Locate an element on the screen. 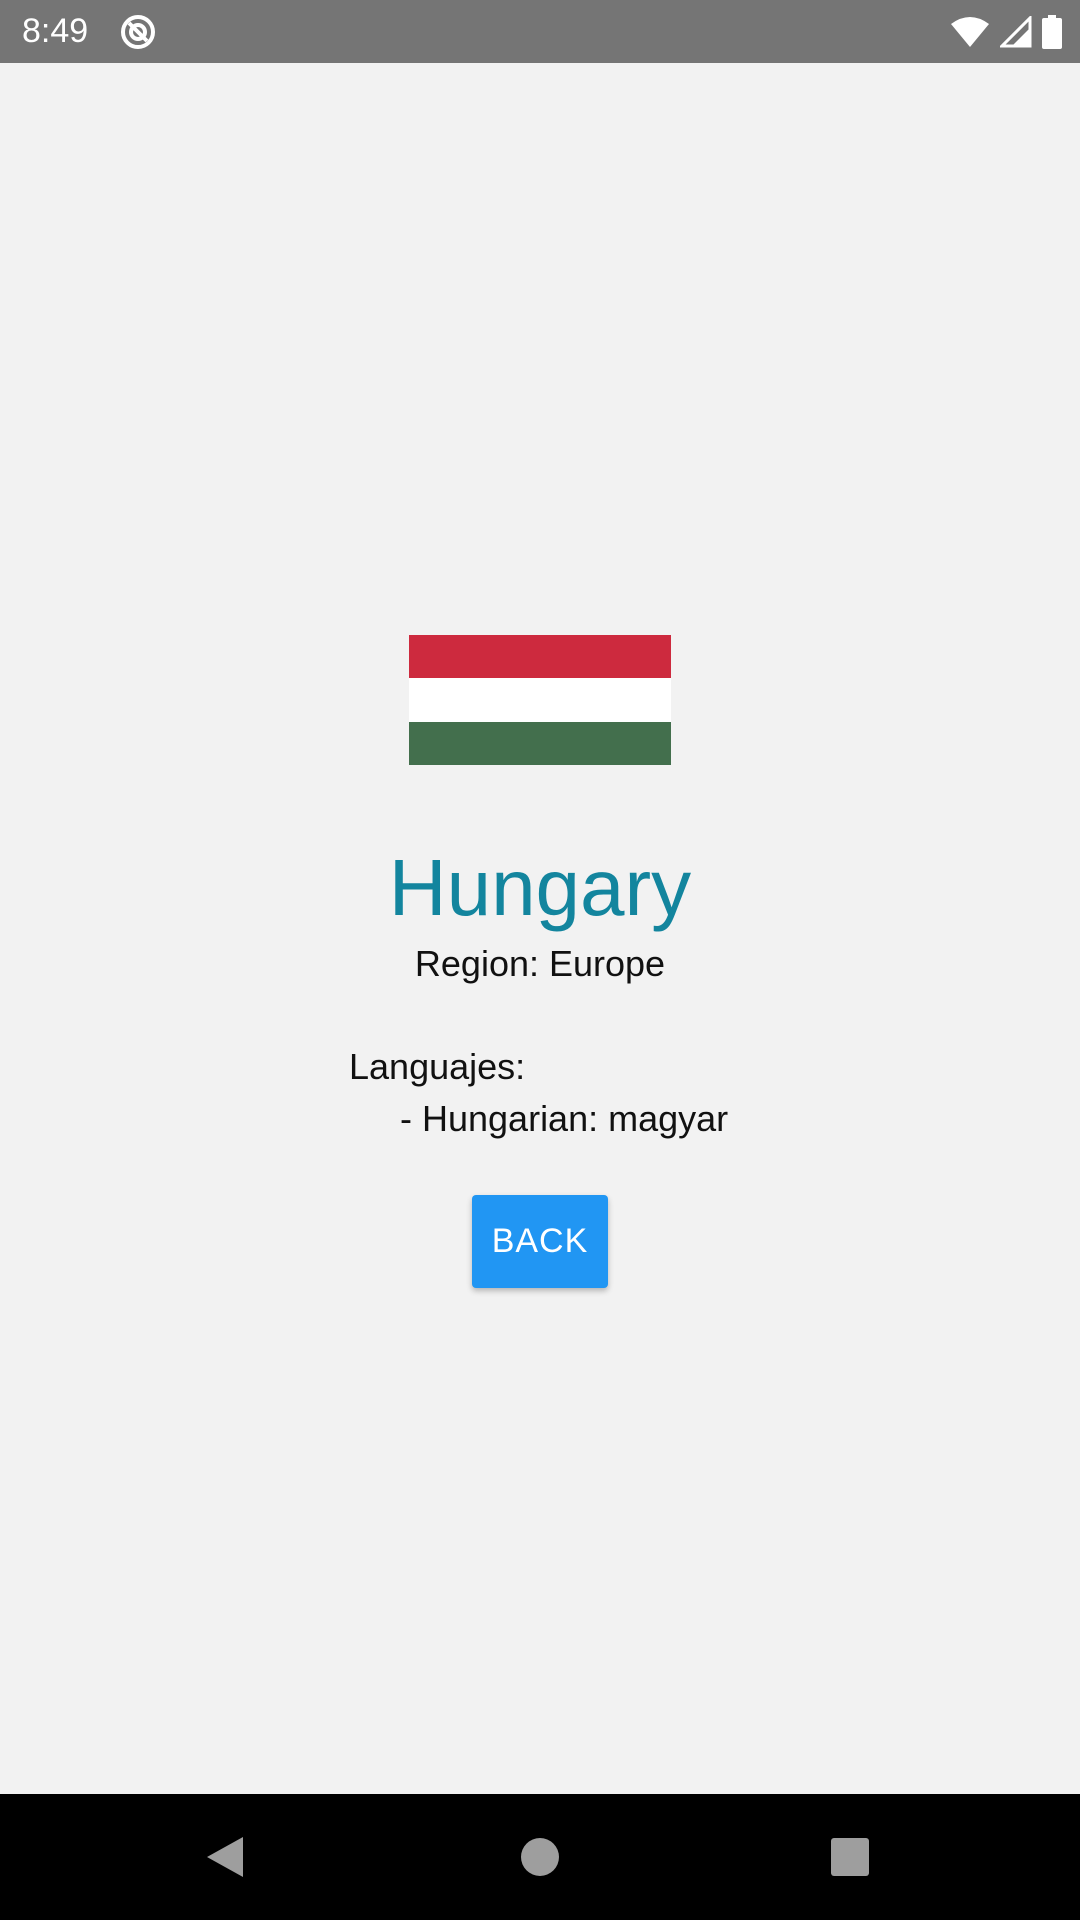 This screenshot has height=1920, width=1080. battery-icon is located at coordinates (1052, 32).